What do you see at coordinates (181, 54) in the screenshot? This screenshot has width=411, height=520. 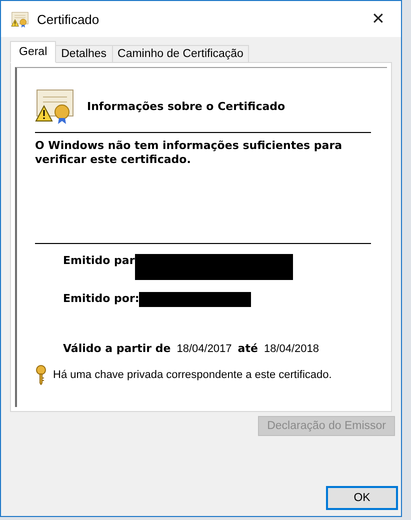 I see `tab: Caminho de Certificação` at bounding box center [181, 54].